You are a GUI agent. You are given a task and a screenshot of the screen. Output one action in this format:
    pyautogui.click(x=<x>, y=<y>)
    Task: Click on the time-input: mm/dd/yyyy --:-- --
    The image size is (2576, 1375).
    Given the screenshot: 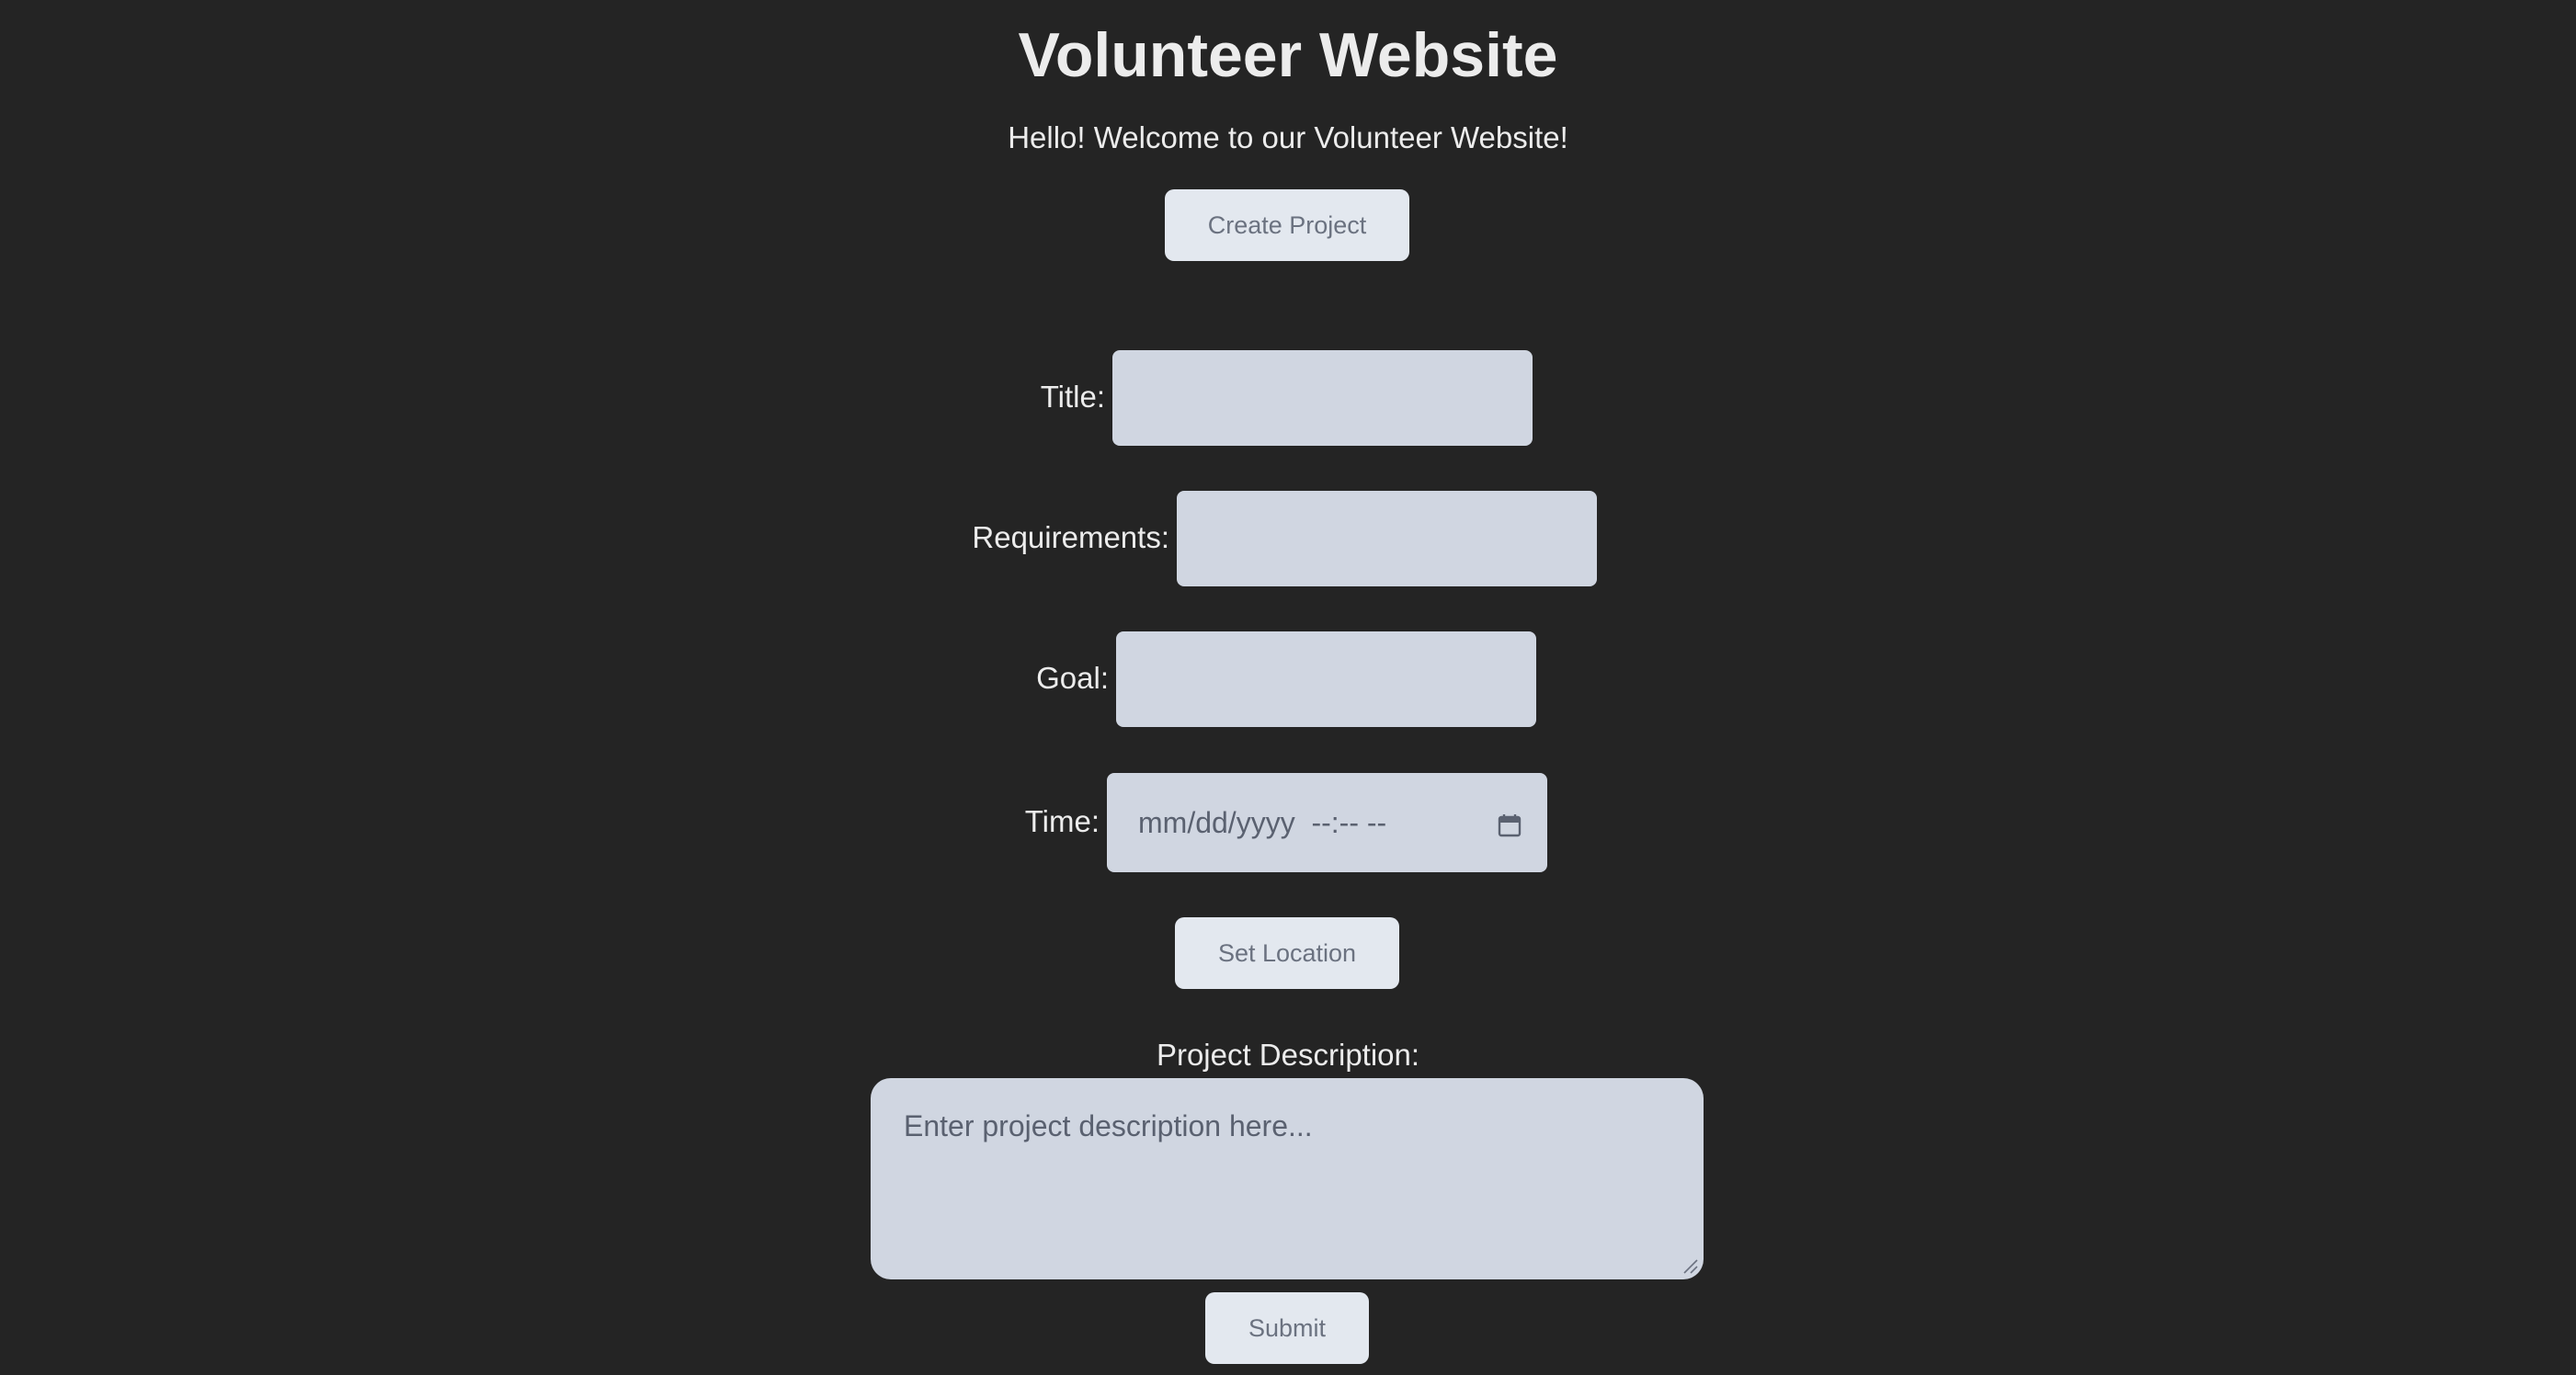 What is the action you would take?
    pyautogui.click(x=1327, y=823)
    